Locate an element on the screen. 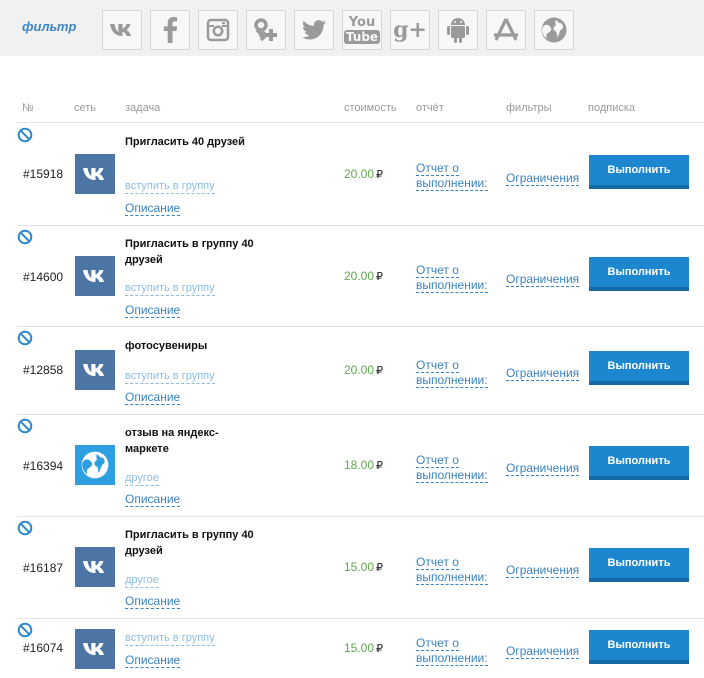 The height and width of the screenshot is (678, 704). header-num: № is located at coordinates (28, 108).